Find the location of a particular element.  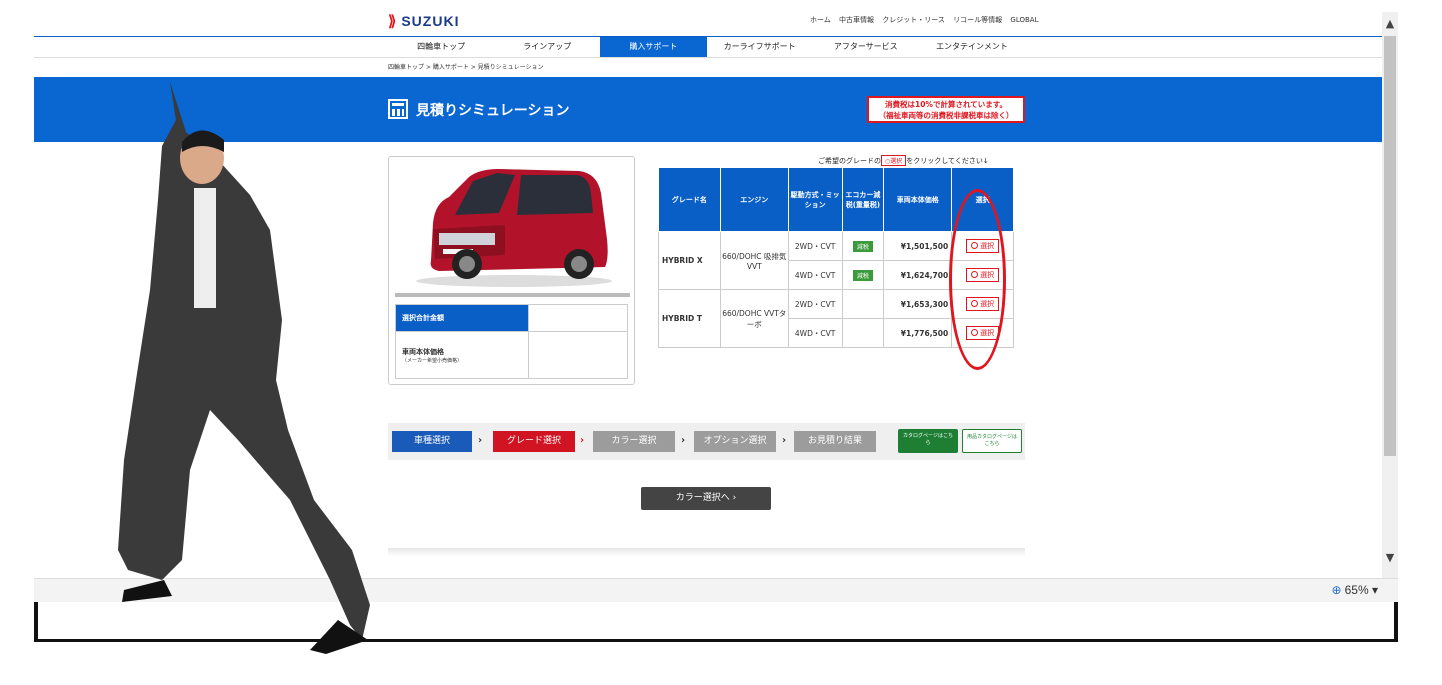

step-color: カラー選択 is located at coordinates (634, 441).